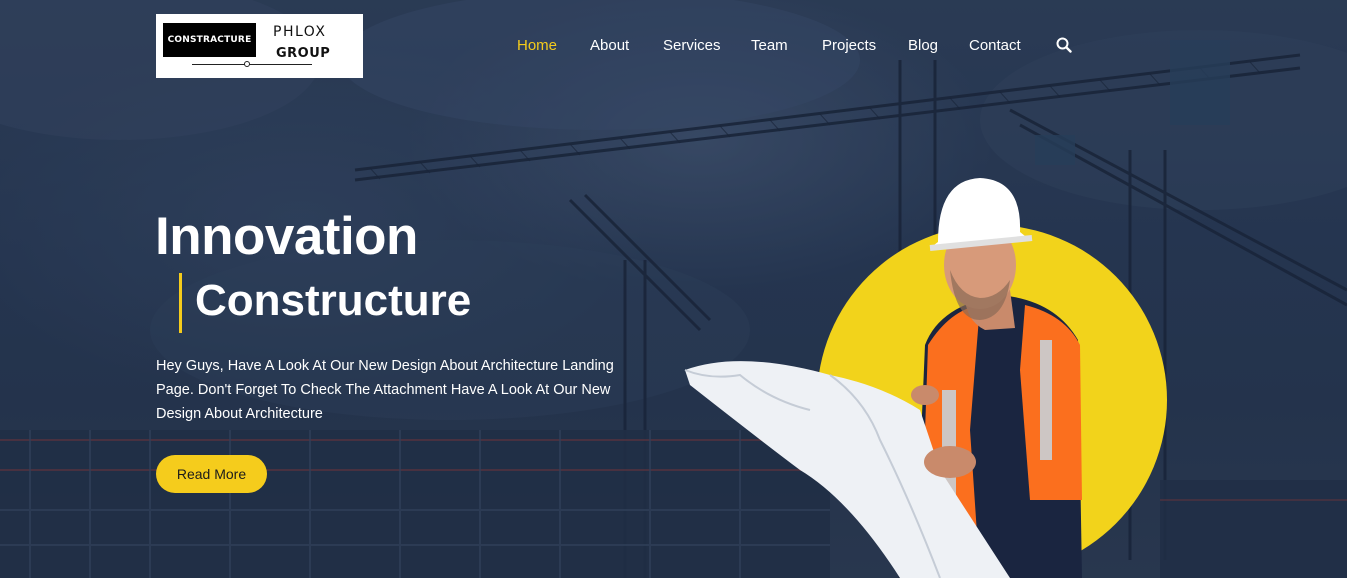  I want to click on logo-ornament, so click(247, 64).